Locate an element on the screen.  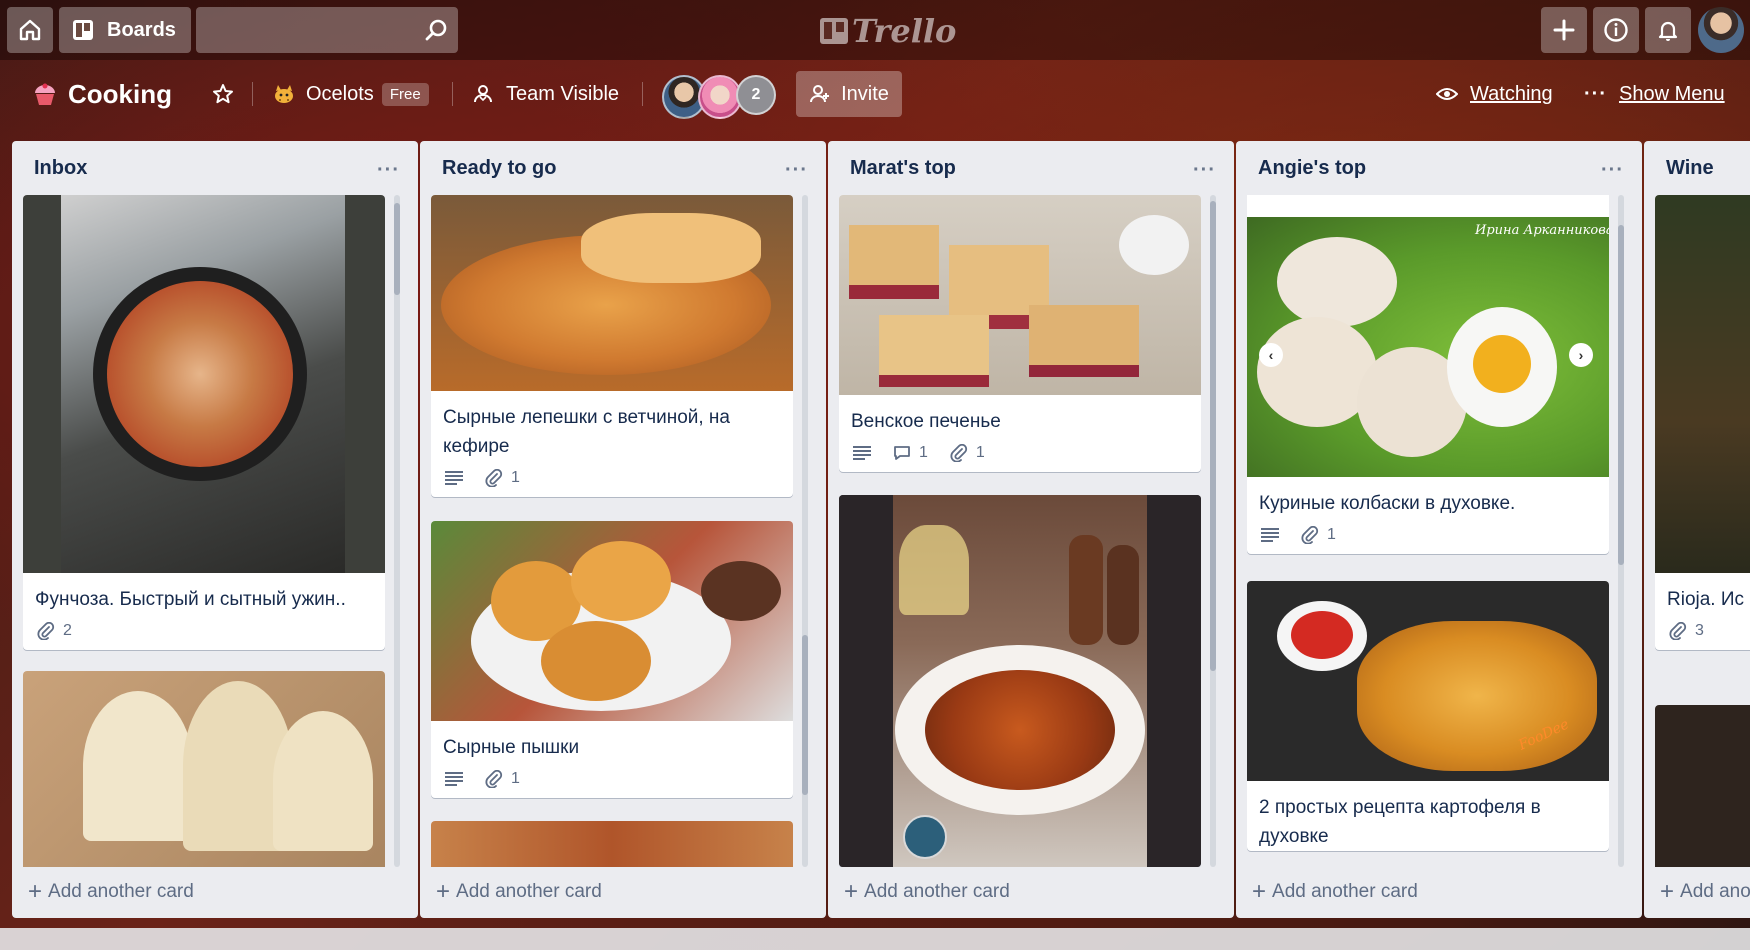
list-title: Wine is located at coordinates (1690, 168).